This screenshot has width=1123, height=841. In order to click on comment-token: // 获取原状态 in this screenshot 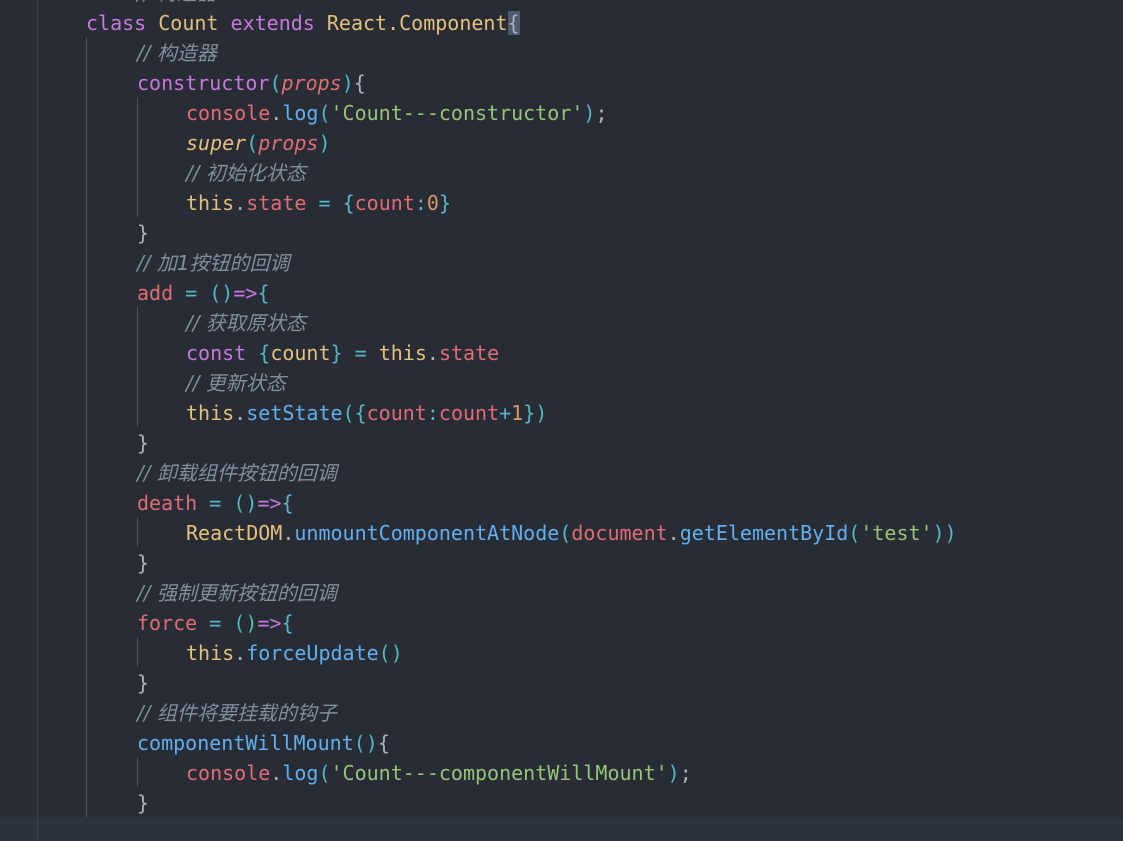, I will do `click(246, 323)`.